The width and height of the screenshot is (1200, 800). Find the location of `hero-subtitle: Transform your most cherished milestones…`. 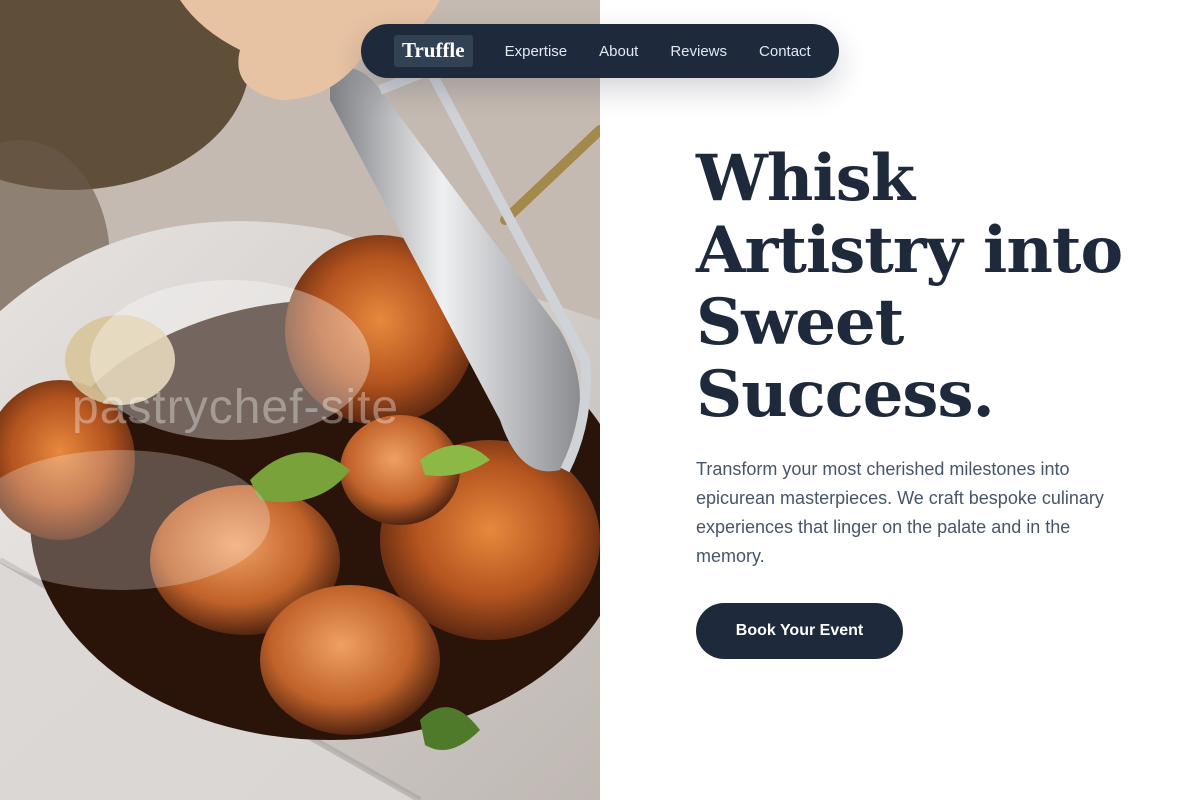

hero-subtitle: Transform your most cherished milestones… is located at coordinates (900, 512).